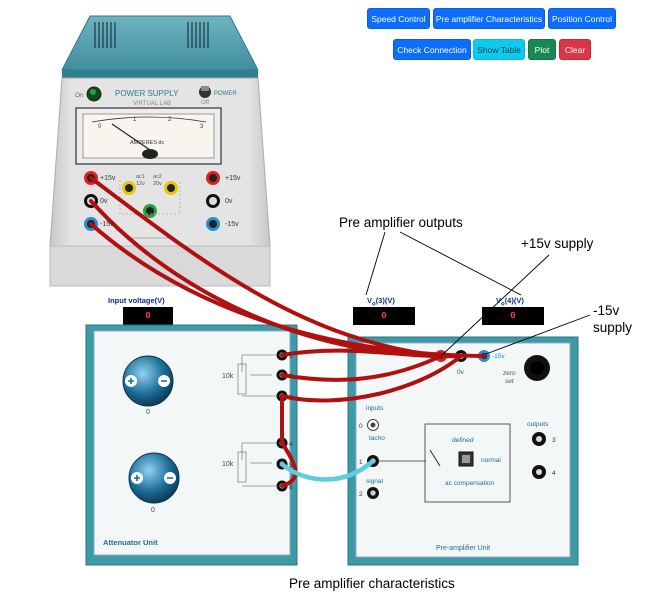 This screenshot has height=599, width=663. What do you see at coordinates (140, 184) in the screenshot?
I see `ac1-voltage: 12v` at bounding box center [140, 184].